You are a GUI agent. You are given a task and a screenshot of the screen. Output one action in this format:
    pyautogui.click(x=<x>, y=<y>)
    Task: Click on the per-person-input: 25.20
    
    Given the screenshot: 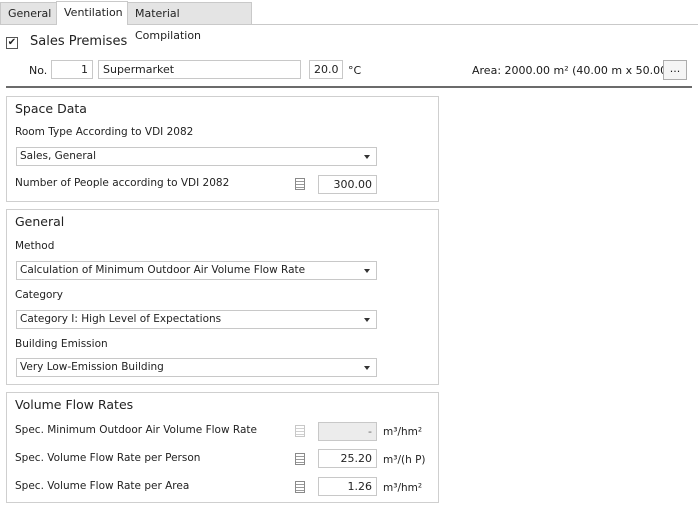 What is the action you would take?
    pyautogui.click(x=347, y=458)
    